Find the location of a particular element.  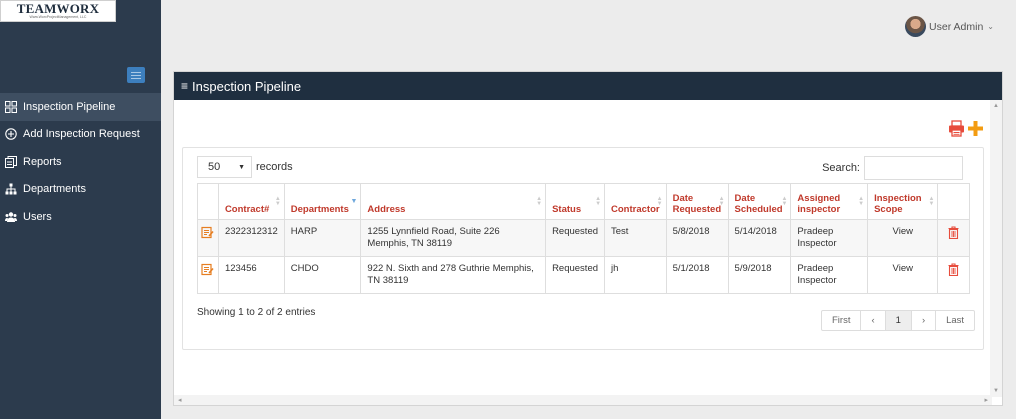

sidebar-item-add-inspection-request: Add Inspection Request is located at coordinates (80, 135).